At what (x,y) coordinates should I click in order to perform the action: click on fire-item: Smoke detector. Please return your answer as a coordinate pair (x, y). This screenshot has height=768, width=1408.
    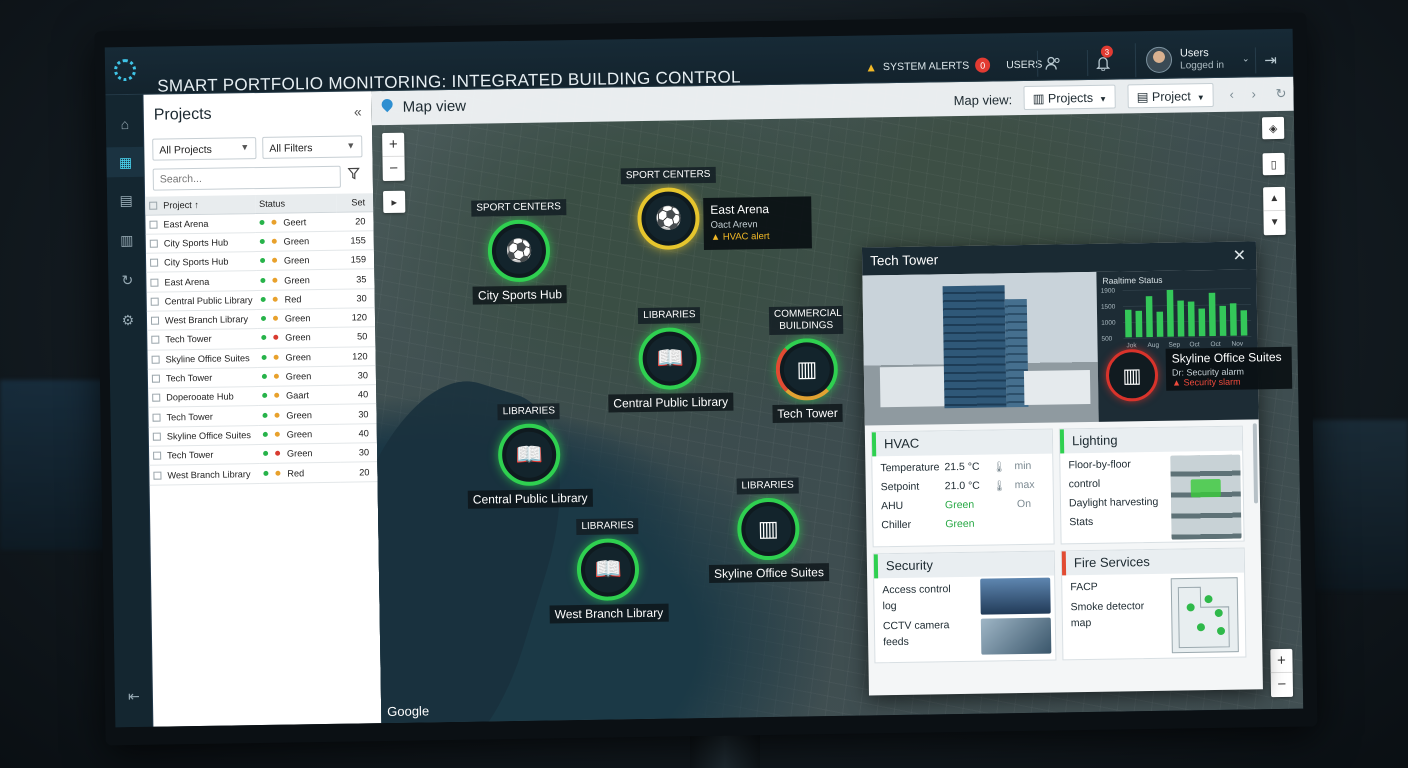
    Looking at the image, I should click on (1107, 607).